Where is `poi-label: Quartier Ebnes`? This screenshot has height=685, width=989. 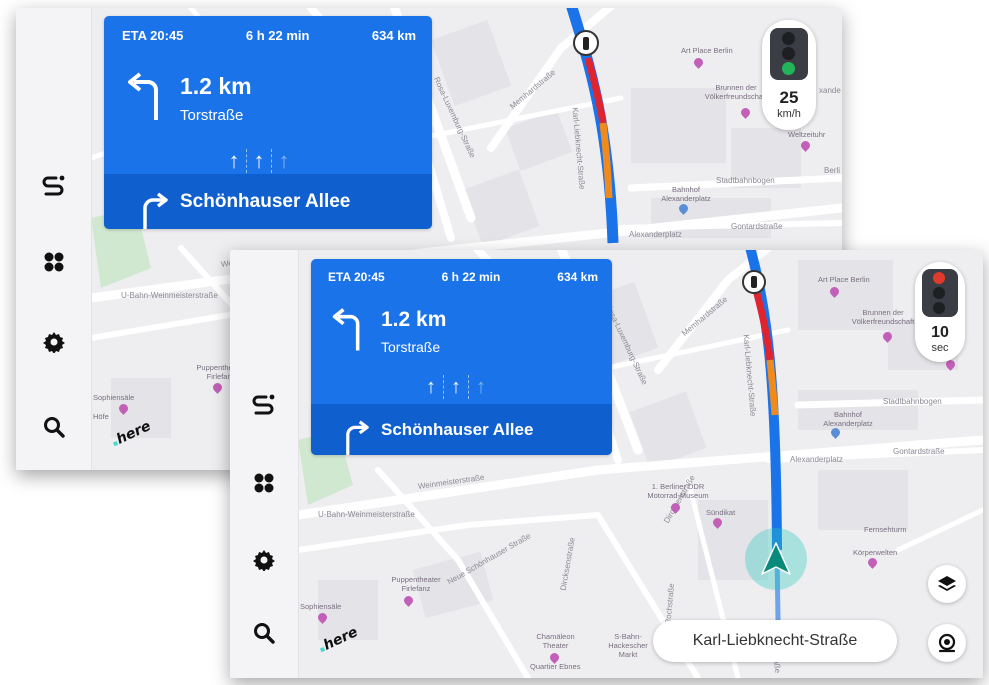 poi-label: Quartier Ebnes is located at coordinates (555, 666).